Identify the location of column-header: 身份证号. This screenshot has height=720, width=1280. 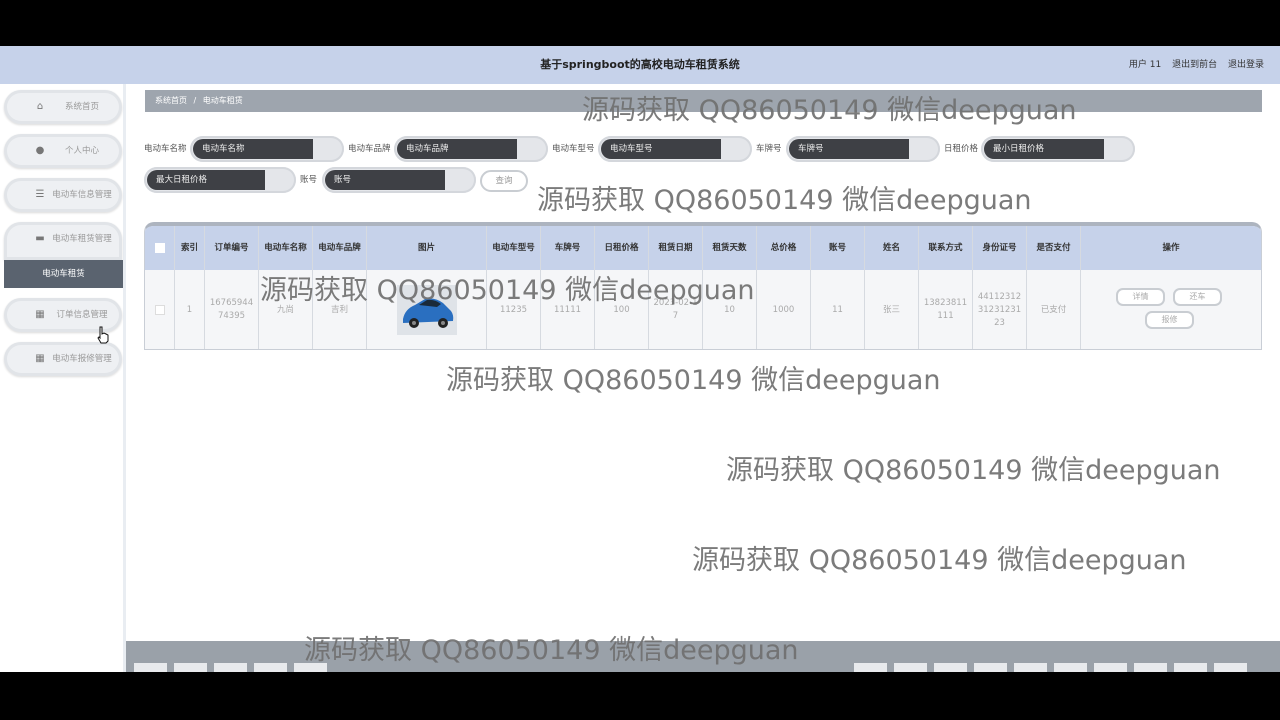
(1000, 248).